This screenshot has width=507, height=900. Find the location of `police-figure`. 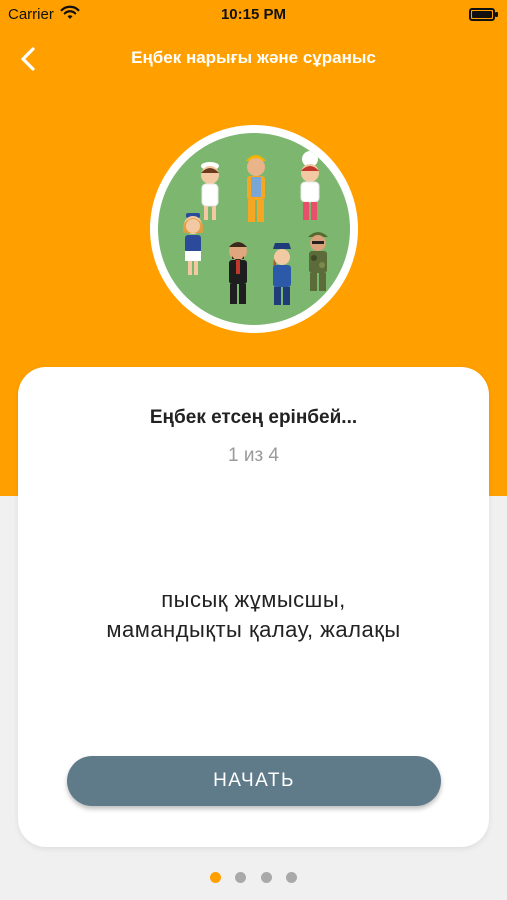

police-figure is located at coordinates (282, 274).